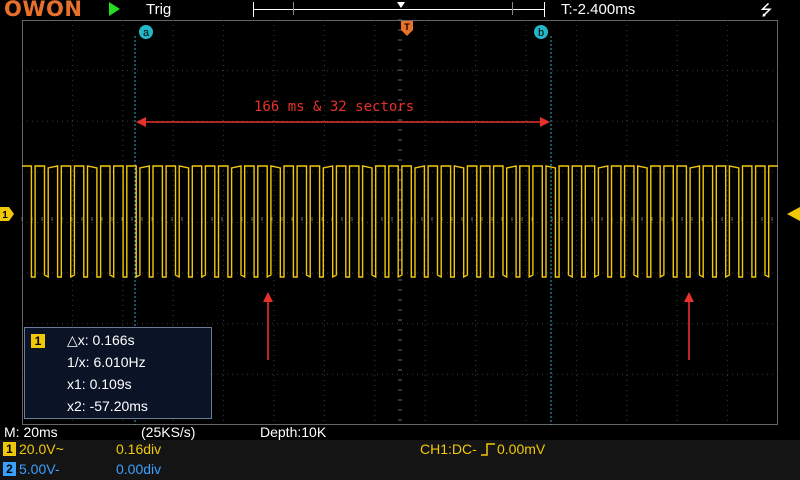 The image size is (800, 480). What do you see at coordinates (545, 122) in the screenshot?
I see `measure-arrow-right-head` at bounding box center [545, 122].